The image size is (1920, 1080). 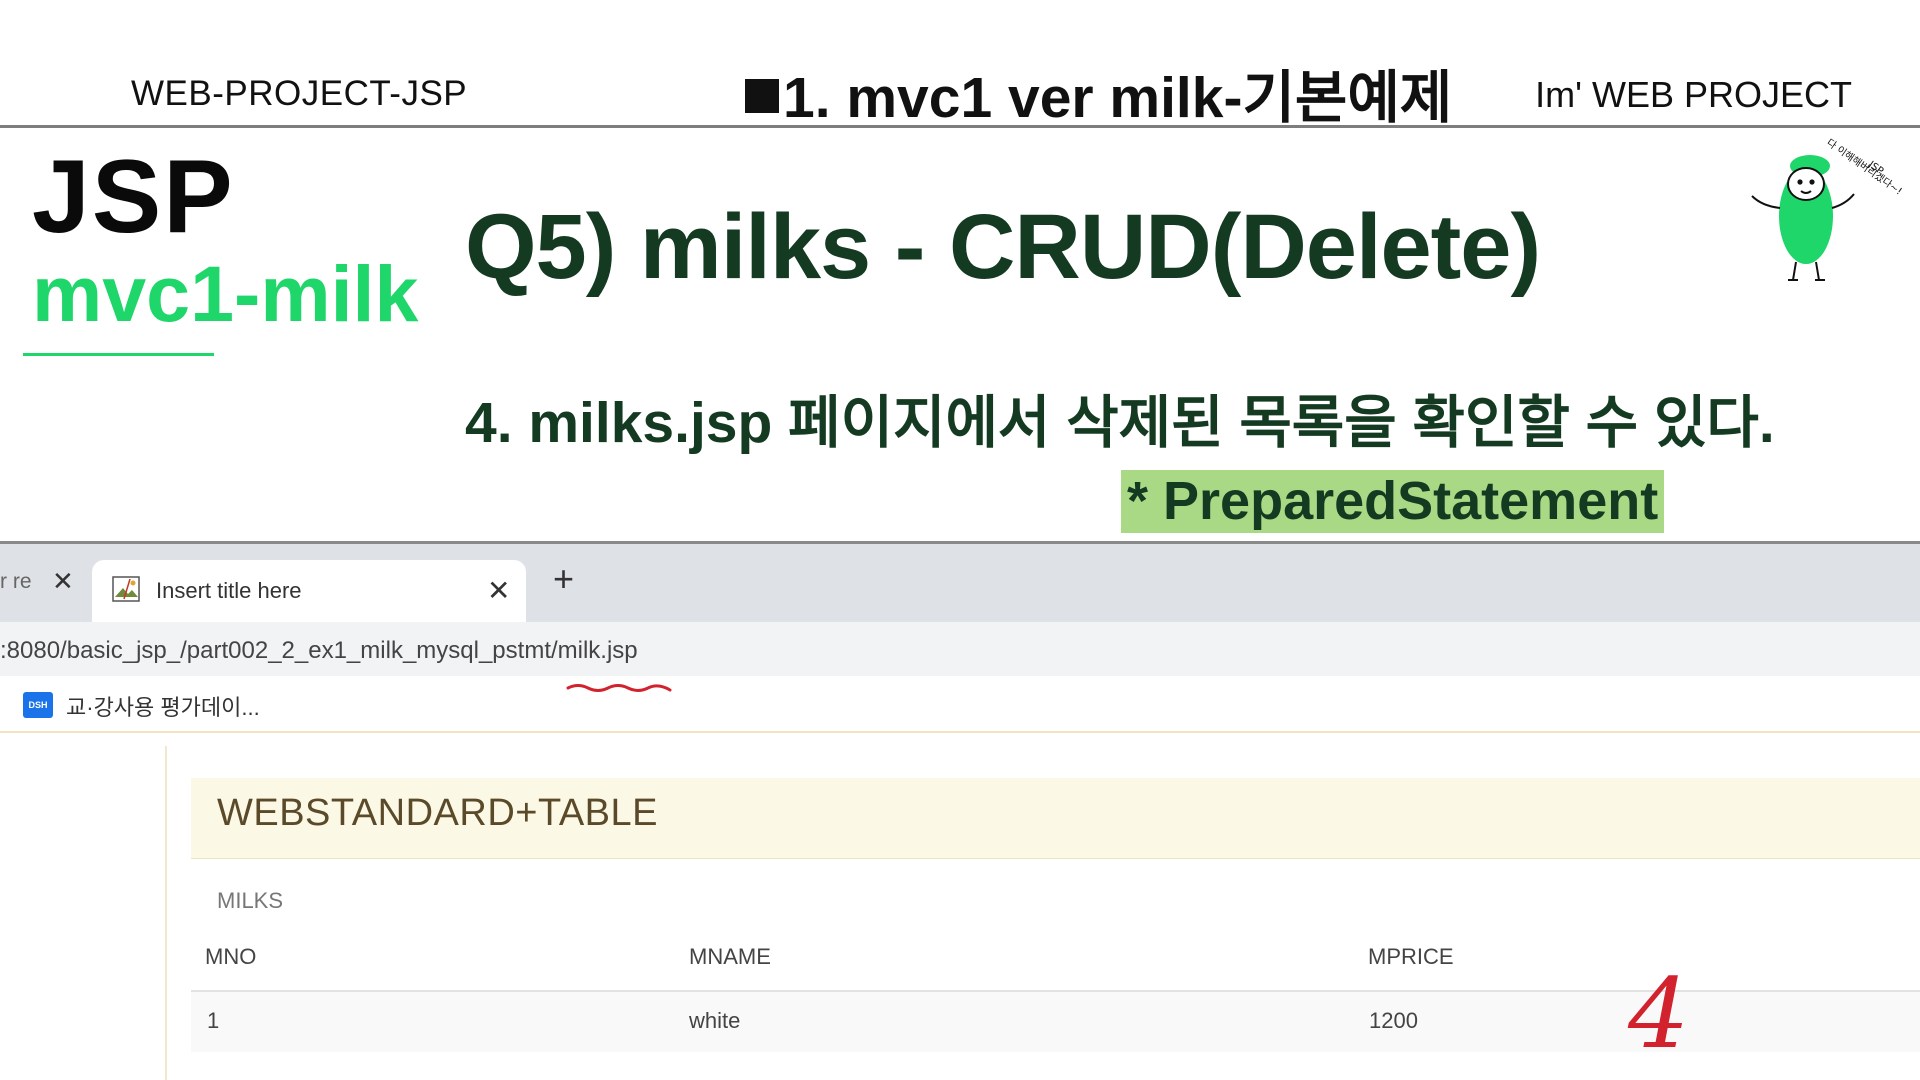 What do you see at coordinates (16, 582) in the screenshot?
I see `tab-previous-label: r re` at bounding box center [16, 582].